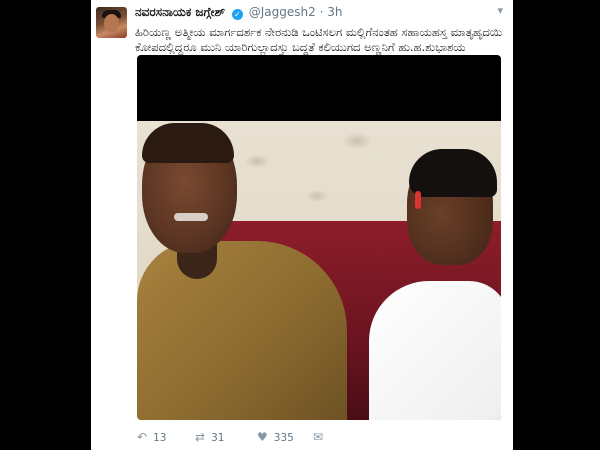 This screenshot has height=450, width=600. Describe the element at coordinates (453, 173) in the screenshot. I see `photo-person-right-hair` at that location.